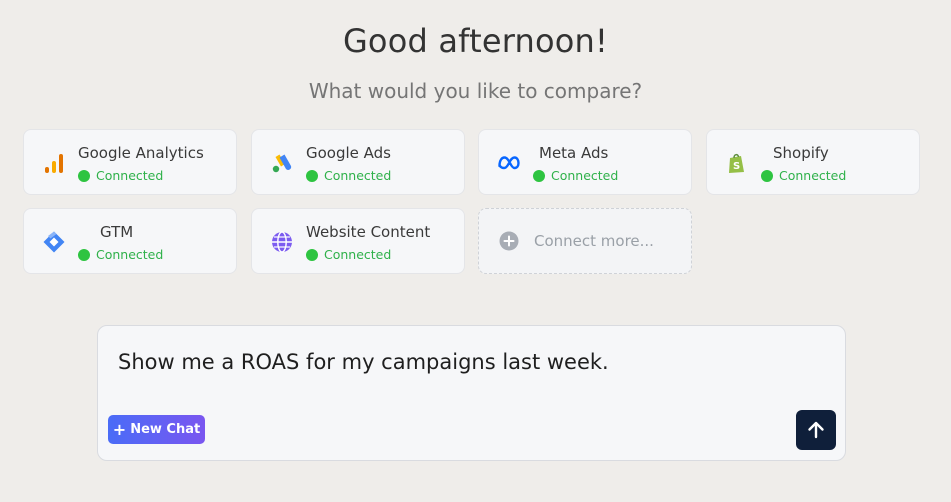  I want to click on integration-name: Website Content, so click(368, 232).